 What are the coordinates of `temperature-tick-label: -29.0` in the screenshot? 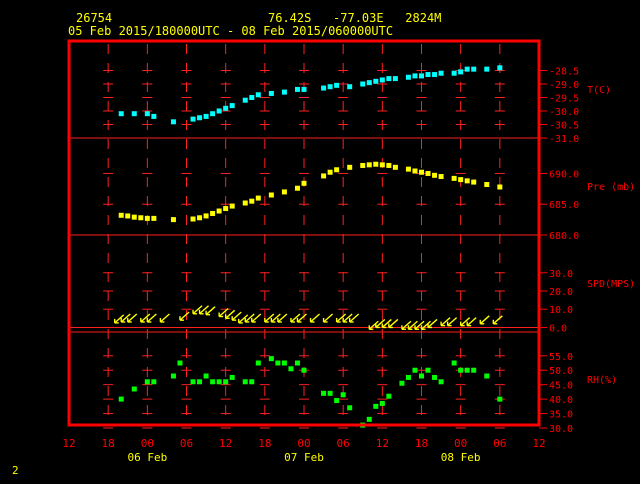 It's located at (564, 85).